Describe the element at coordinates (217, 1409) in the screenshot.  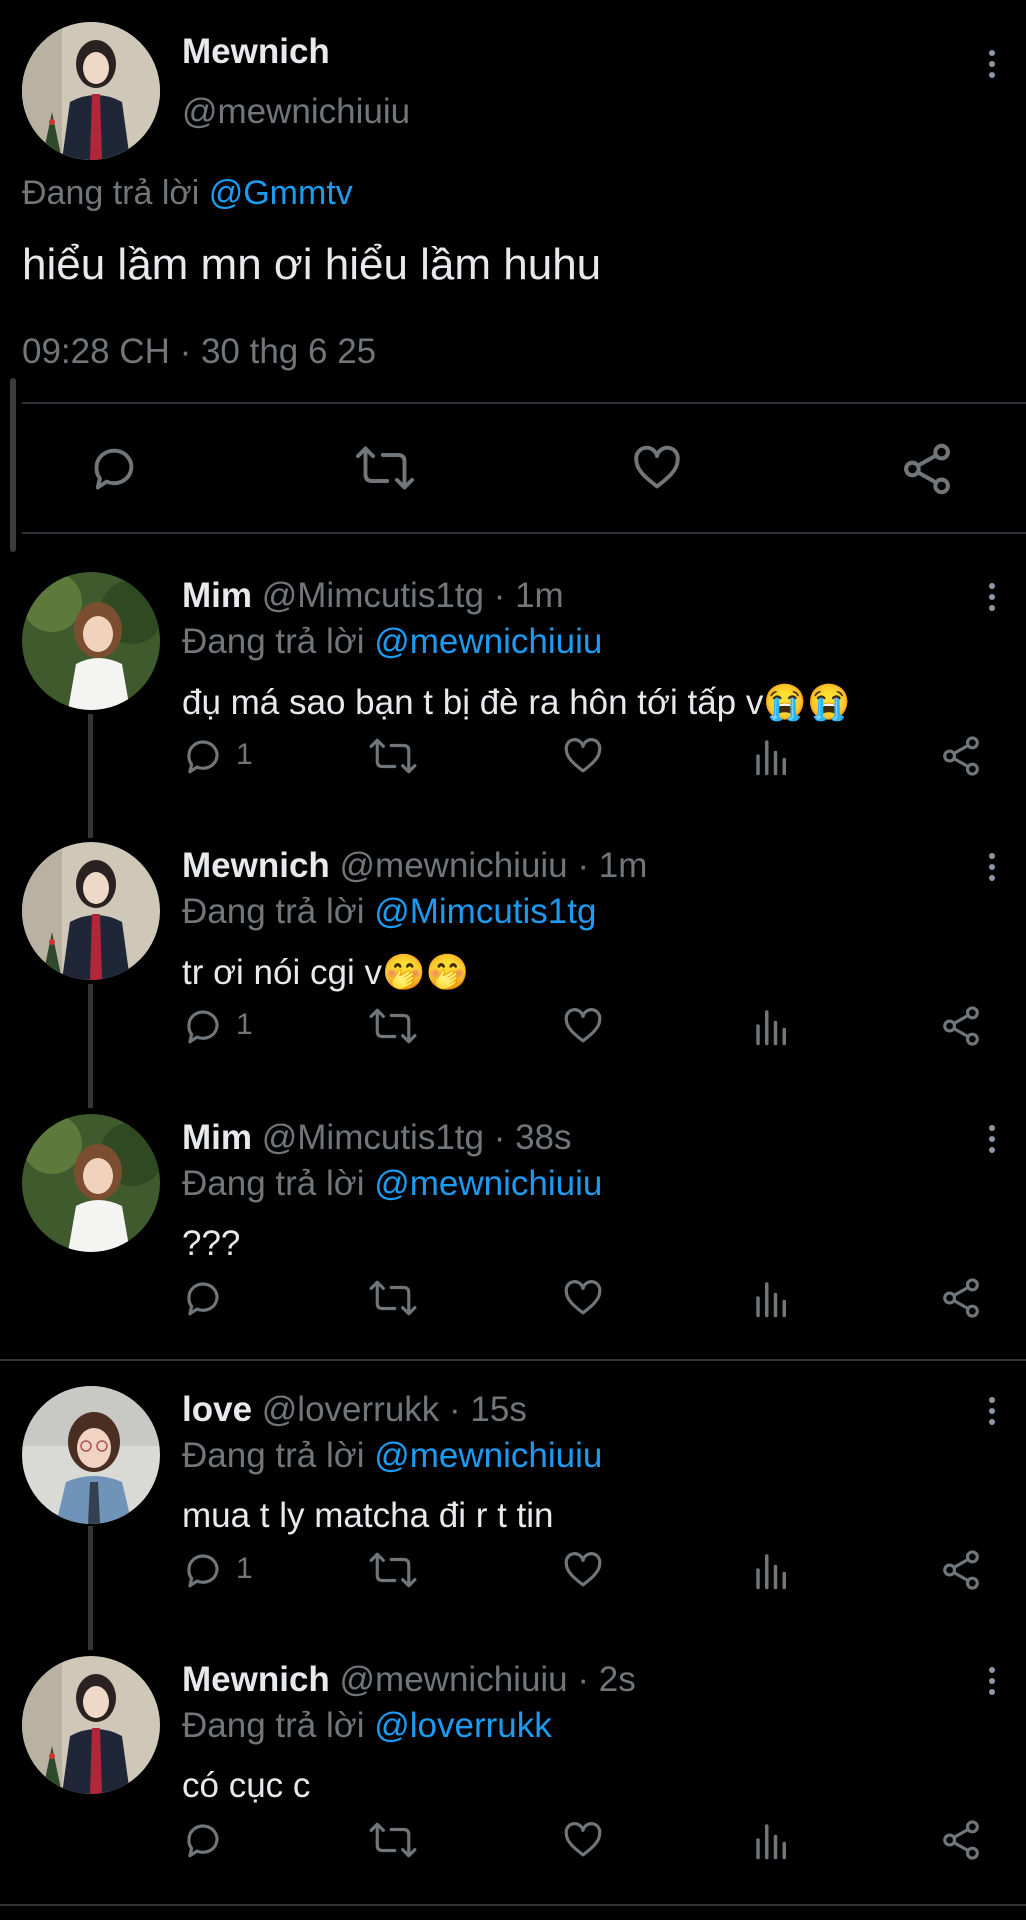
I see `display-name: love` at that location.